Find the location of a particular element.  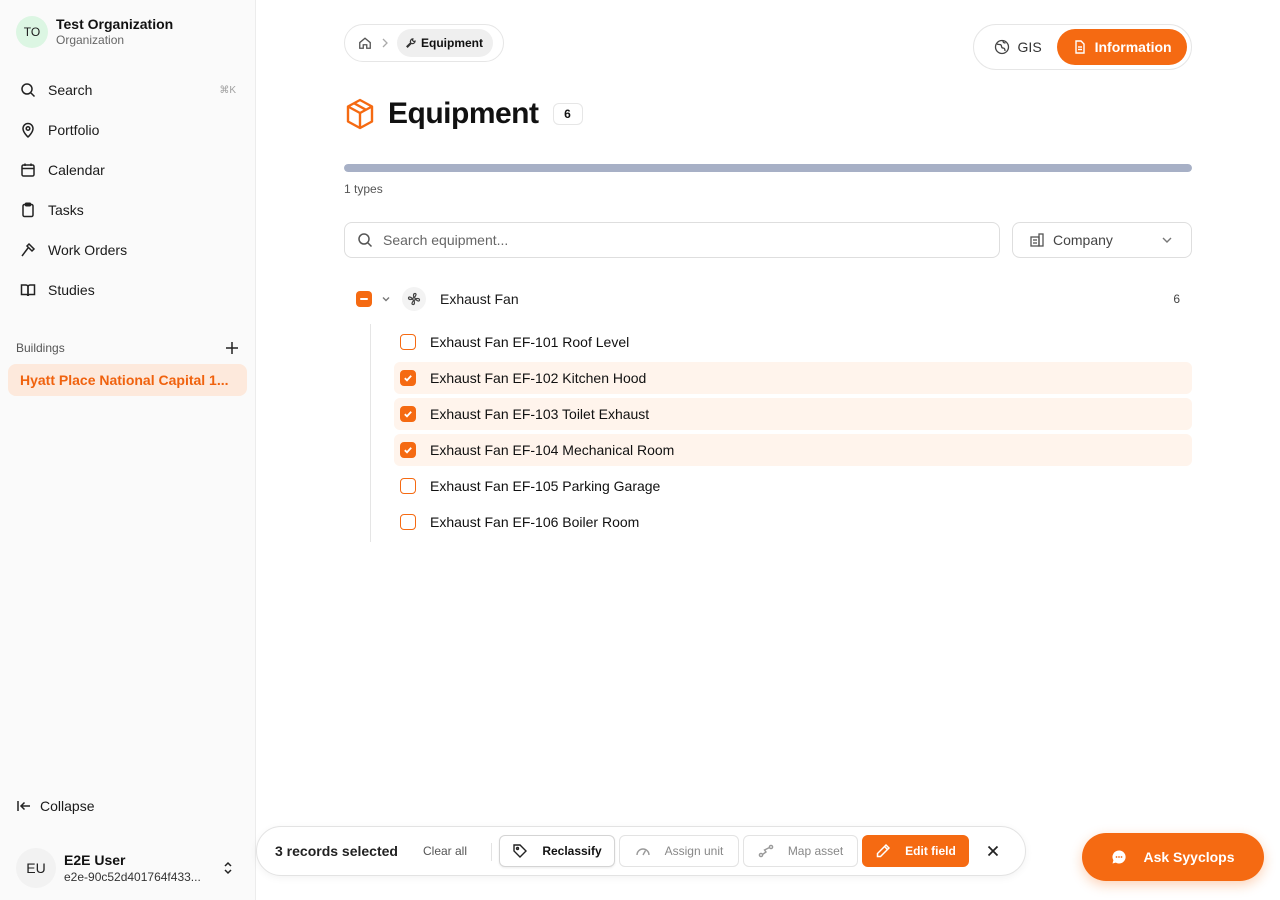

chat-bubble-icon is located at coordinates (1119, 857).